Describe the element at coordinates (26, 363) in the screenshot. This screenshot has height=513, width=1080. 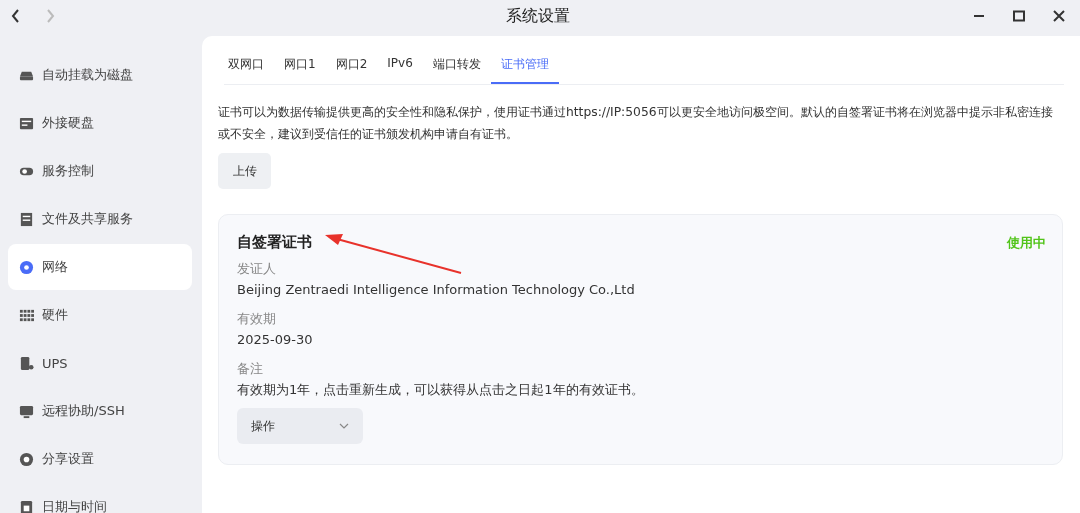
I see `device-icon` at that location.